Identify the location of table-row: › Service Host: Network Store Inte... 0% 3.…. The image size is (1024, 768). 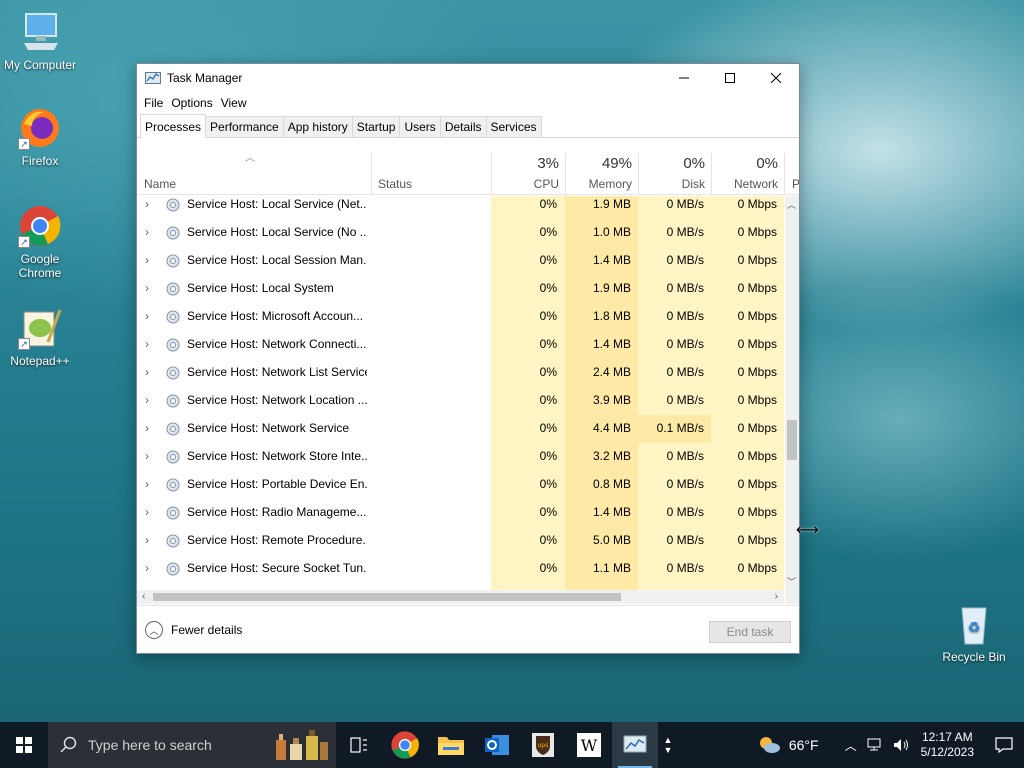
(460, 457).